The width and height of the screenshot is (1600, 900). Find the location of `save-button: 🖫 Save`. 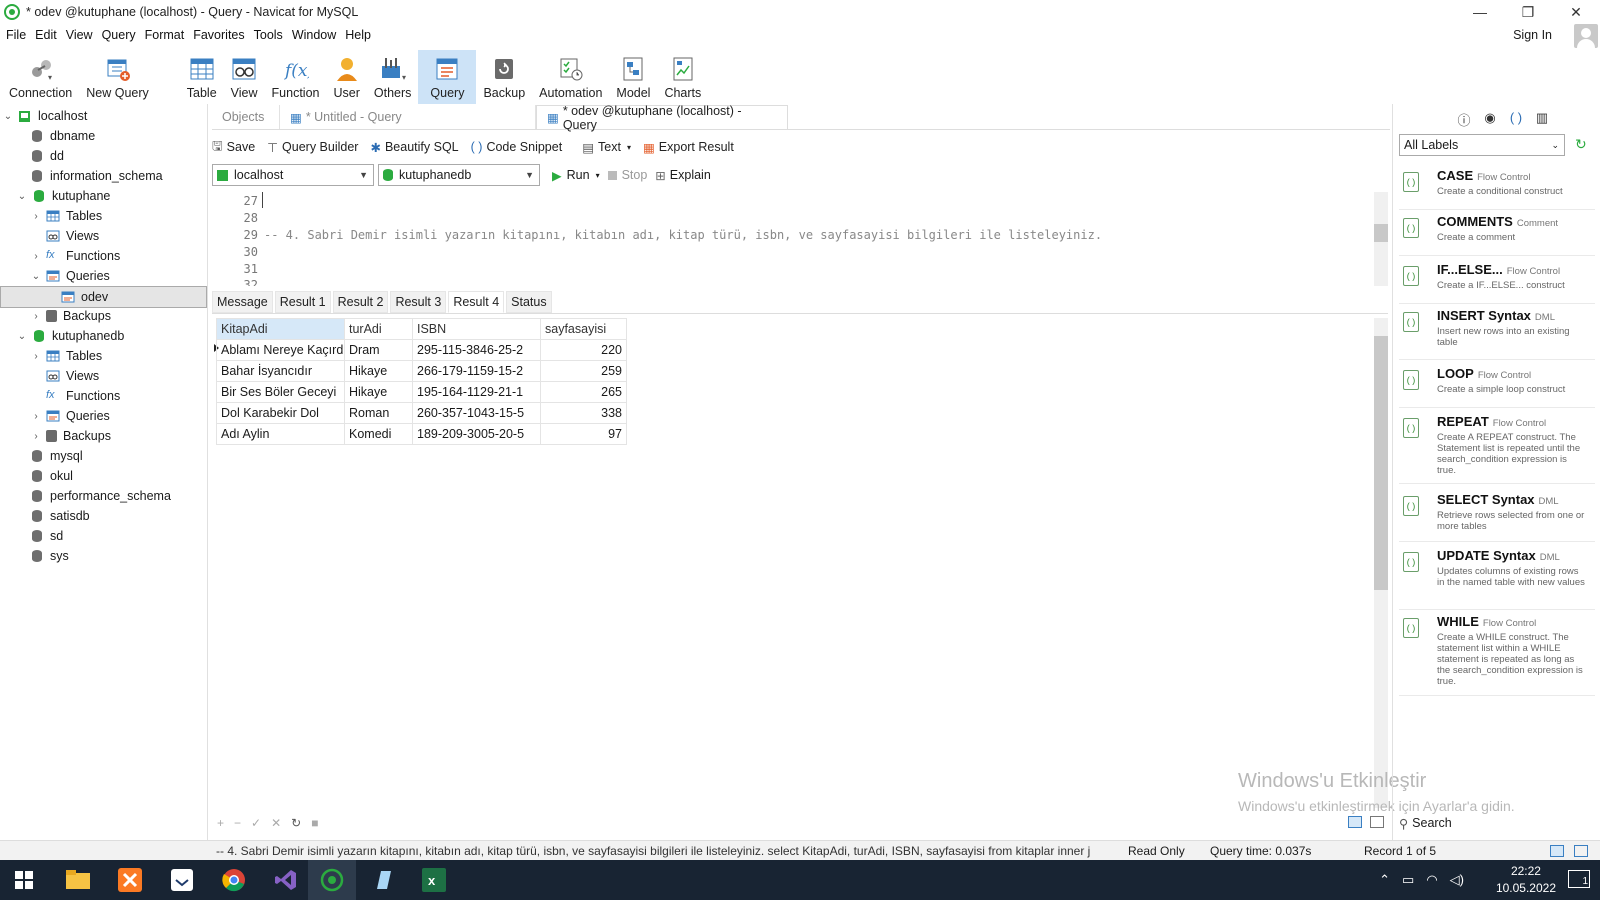

save-button: 🖫 Save is located at coordinates (233, 147).